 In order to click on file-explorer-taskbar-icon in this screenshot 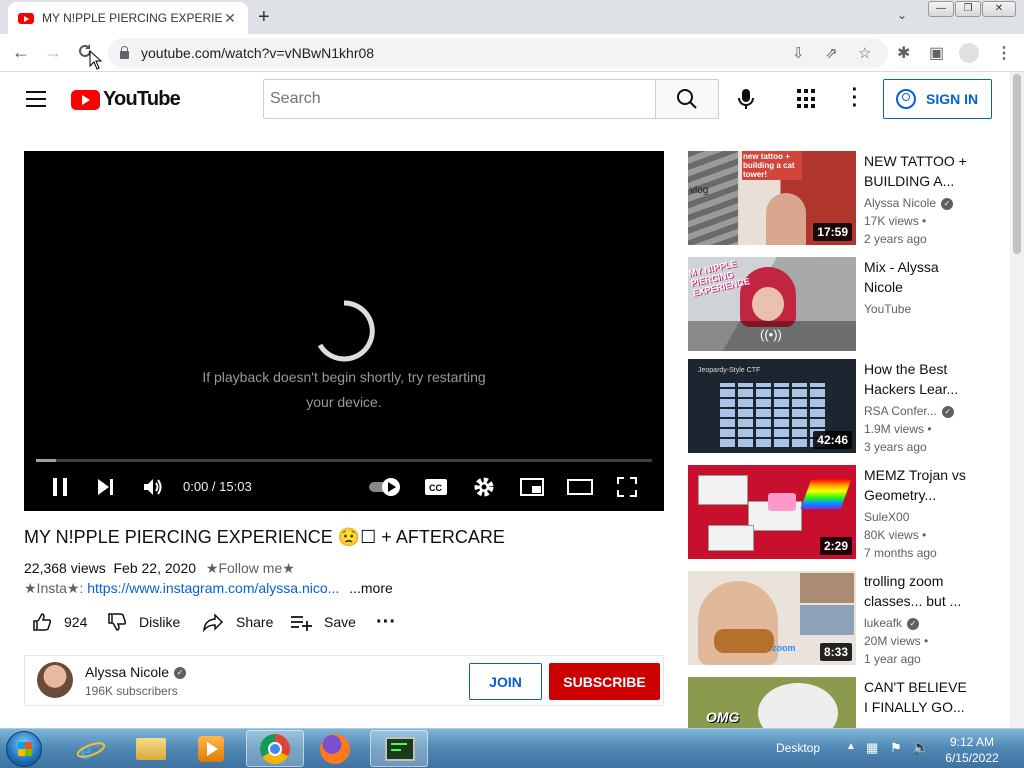, I will do `click(151, 748)`.